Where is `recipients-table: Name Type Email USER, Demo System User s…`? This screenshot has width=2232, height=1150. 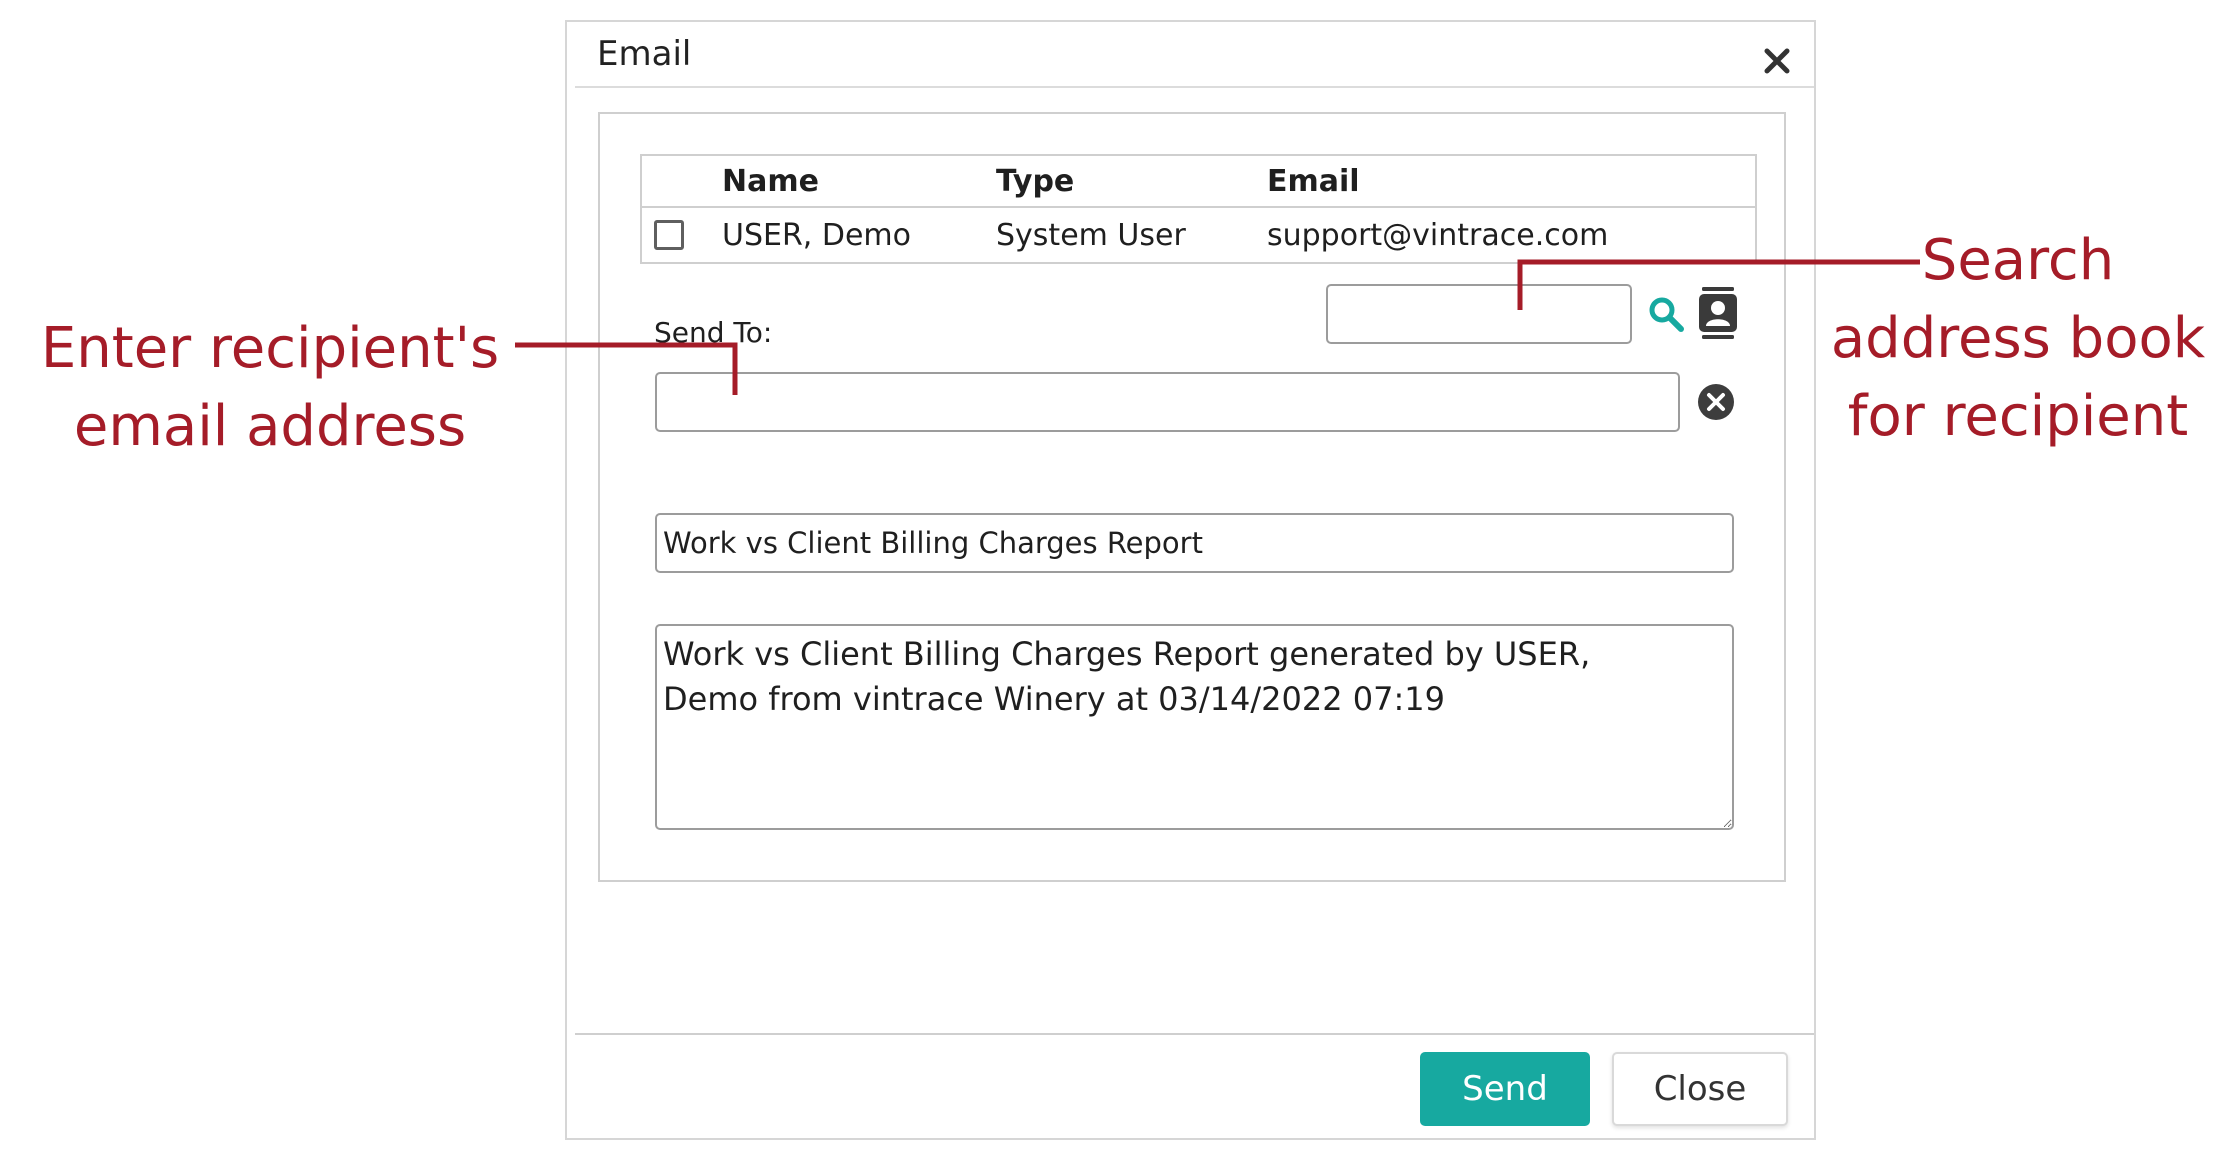 recipients-table: Name Type Email USER, Demo System User s… is located at coordinates (1198, 209).